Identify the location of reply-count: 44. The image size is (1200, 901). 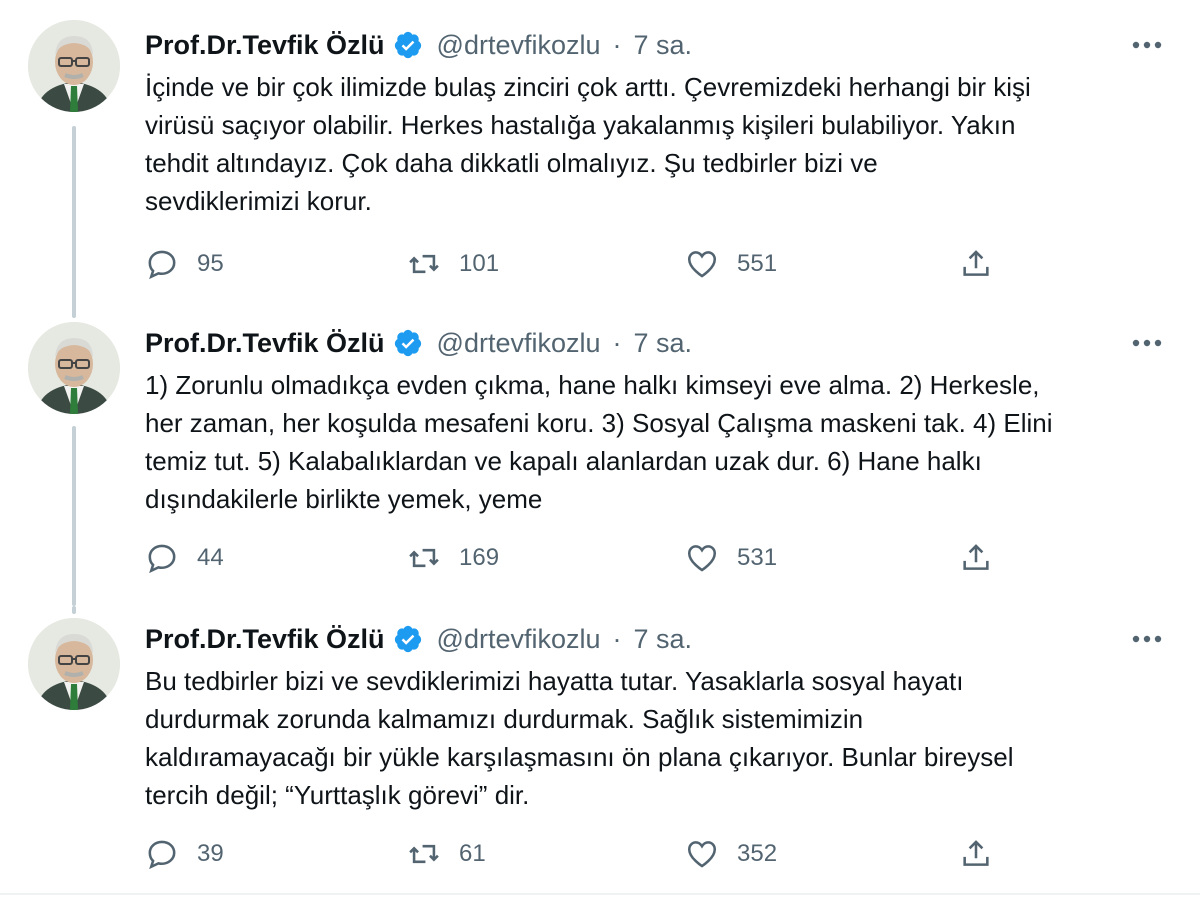
(210, 557).